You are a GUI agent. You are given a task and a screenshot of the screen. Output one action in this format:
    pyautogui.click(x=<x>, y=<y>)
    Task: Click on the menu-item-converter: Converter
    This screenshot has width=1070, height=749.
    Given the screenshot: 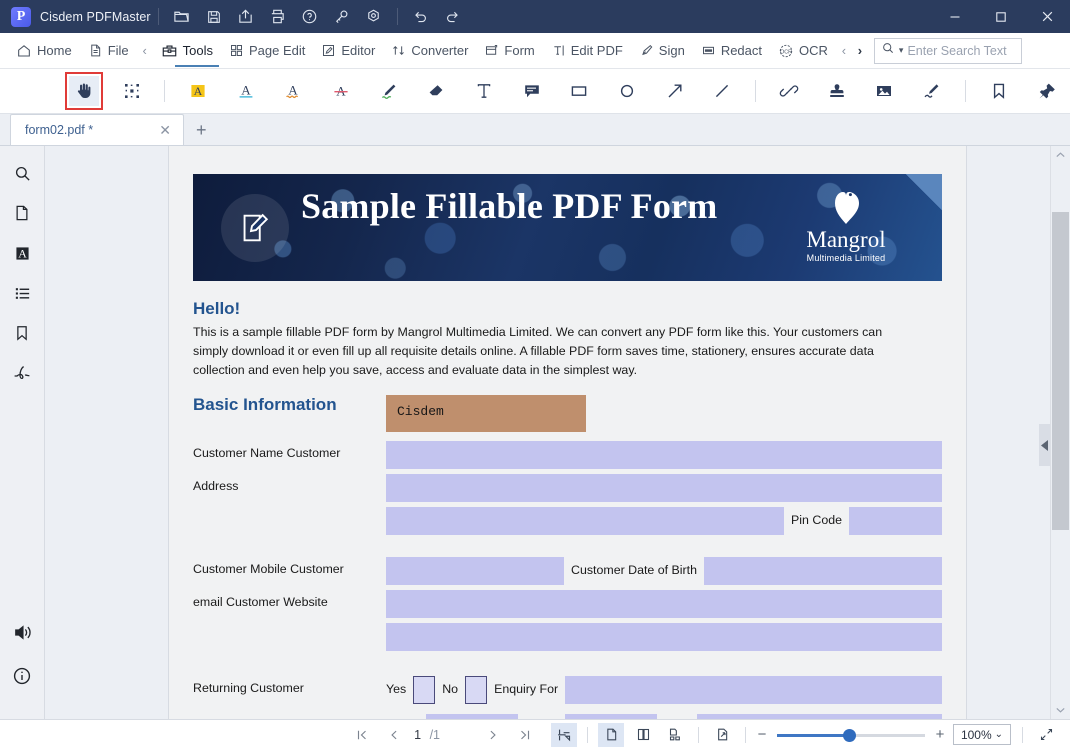 What is the action you would take?
    pyautogui.click(x=429, y=51)
    